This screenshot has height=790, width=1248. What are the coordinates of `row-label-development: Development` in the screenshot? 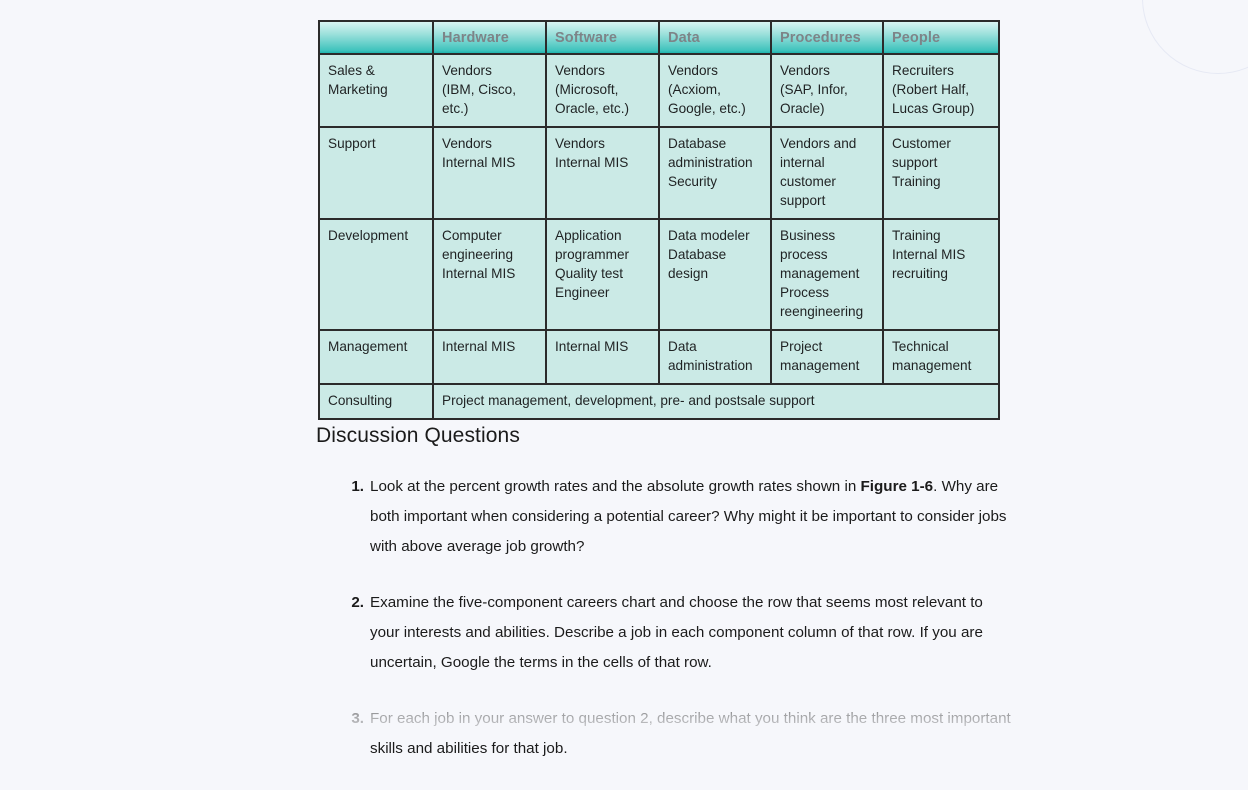 It's located at (376, 275).